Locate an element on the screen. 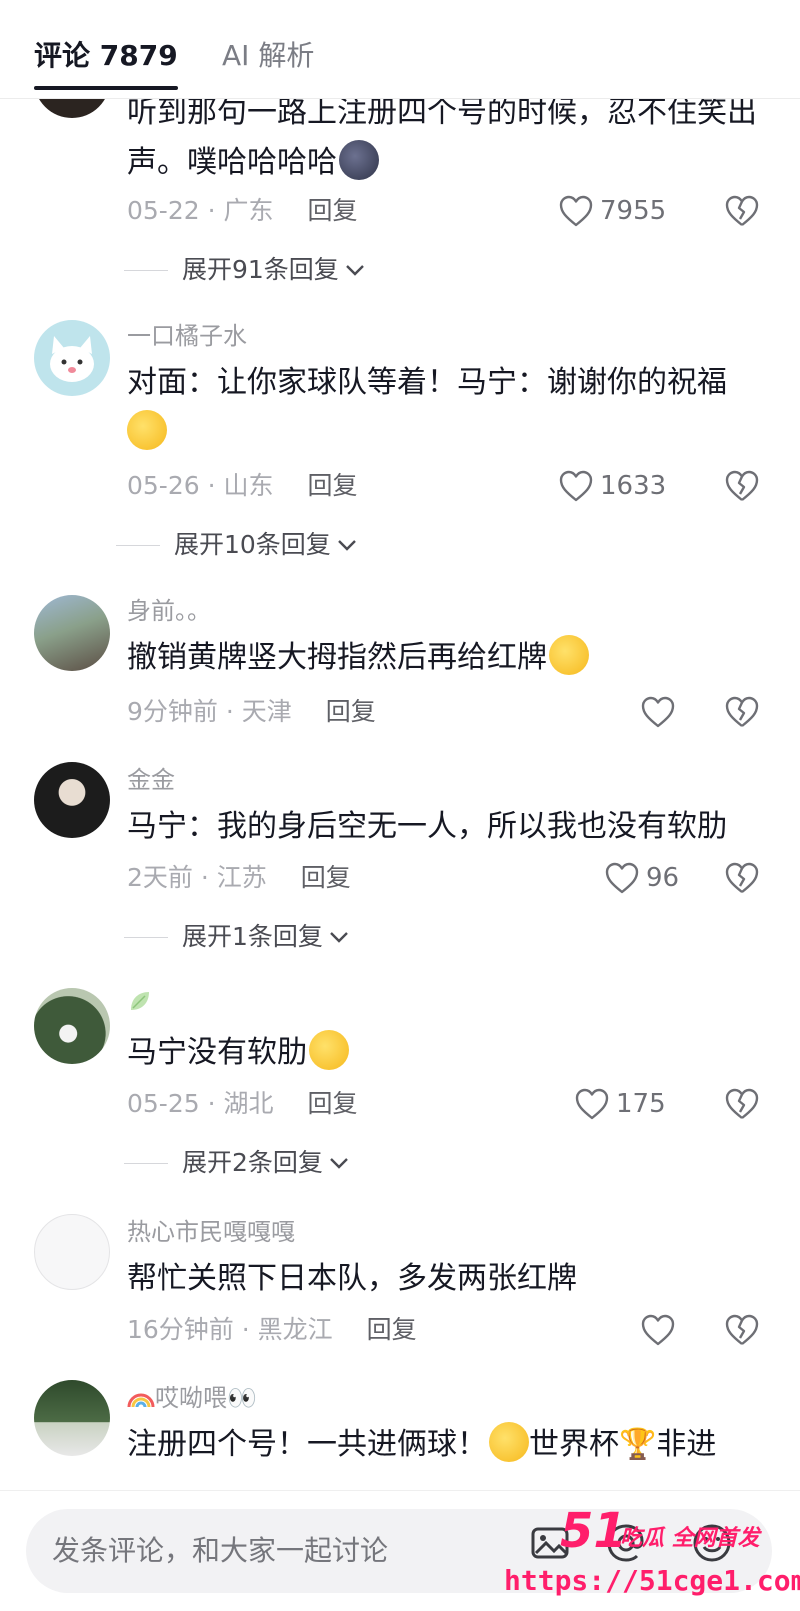 This screenshot has width=800, height=1611. comment-text-end: 非进 is located at coordinates (686, 1444).